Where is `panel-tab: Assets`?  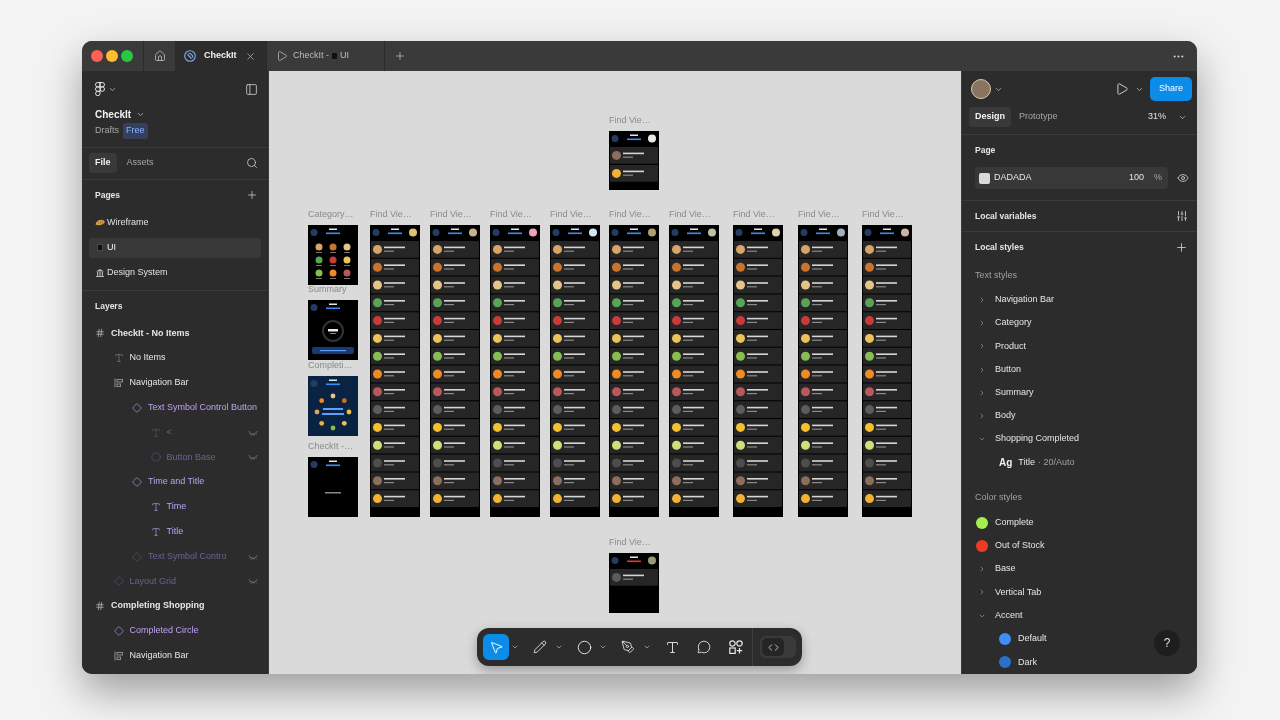
panel-tab: Assets is located at coordinates (140, 163).